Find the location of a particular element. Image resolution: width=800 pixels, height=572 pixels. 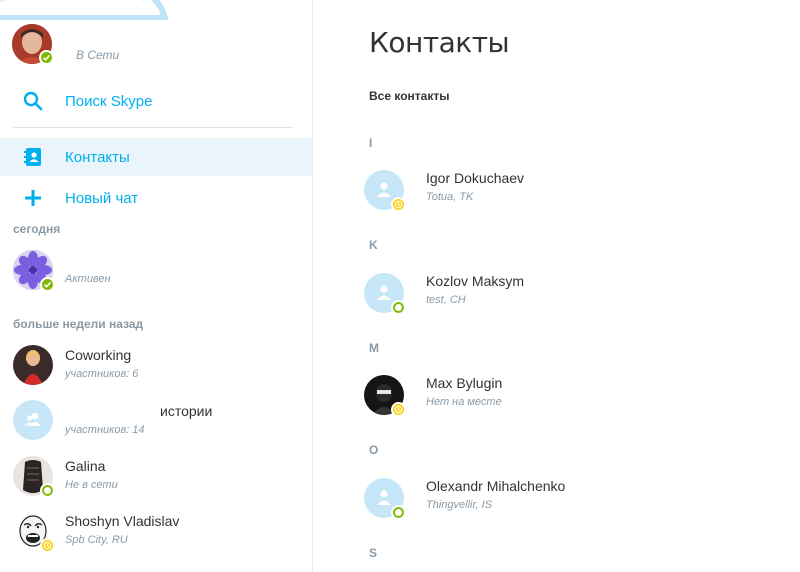

section-header-older: больше недели назад is located at coordinates (78, 324).